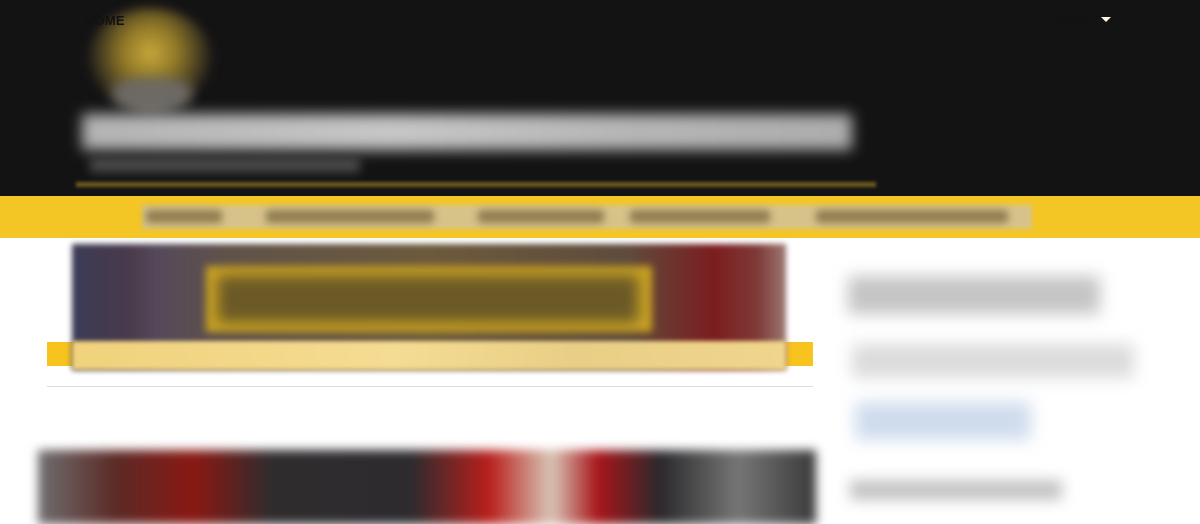 The height and width of the screenshot is (524, 1200). Describe the element at coordinates (467, 132) in the screenshot. I see `site-title` at that location.